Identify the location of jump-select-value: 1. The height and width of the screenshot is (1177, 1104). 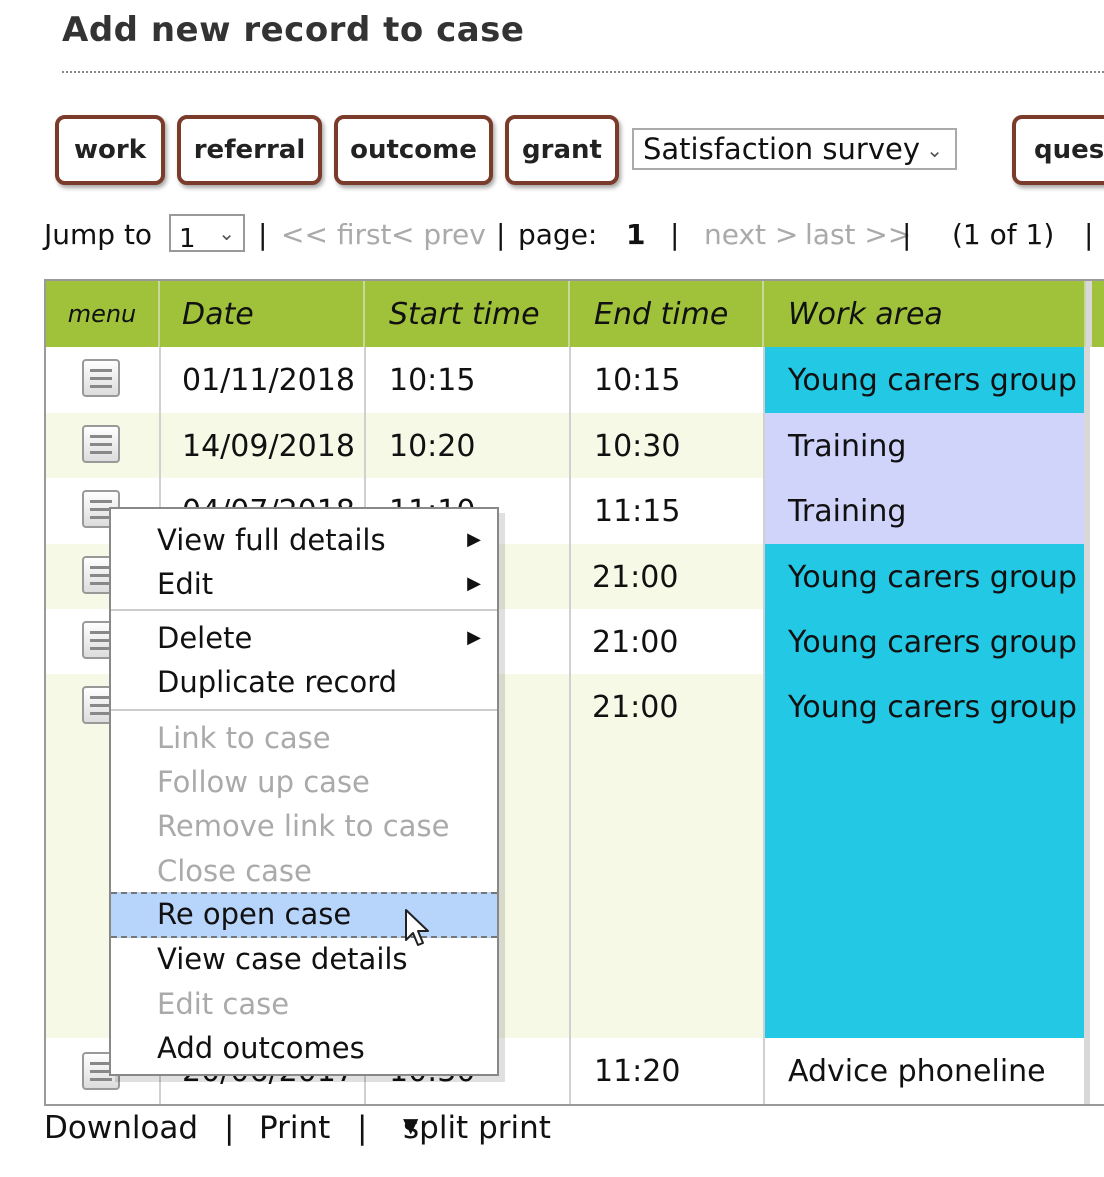
(187, 239).